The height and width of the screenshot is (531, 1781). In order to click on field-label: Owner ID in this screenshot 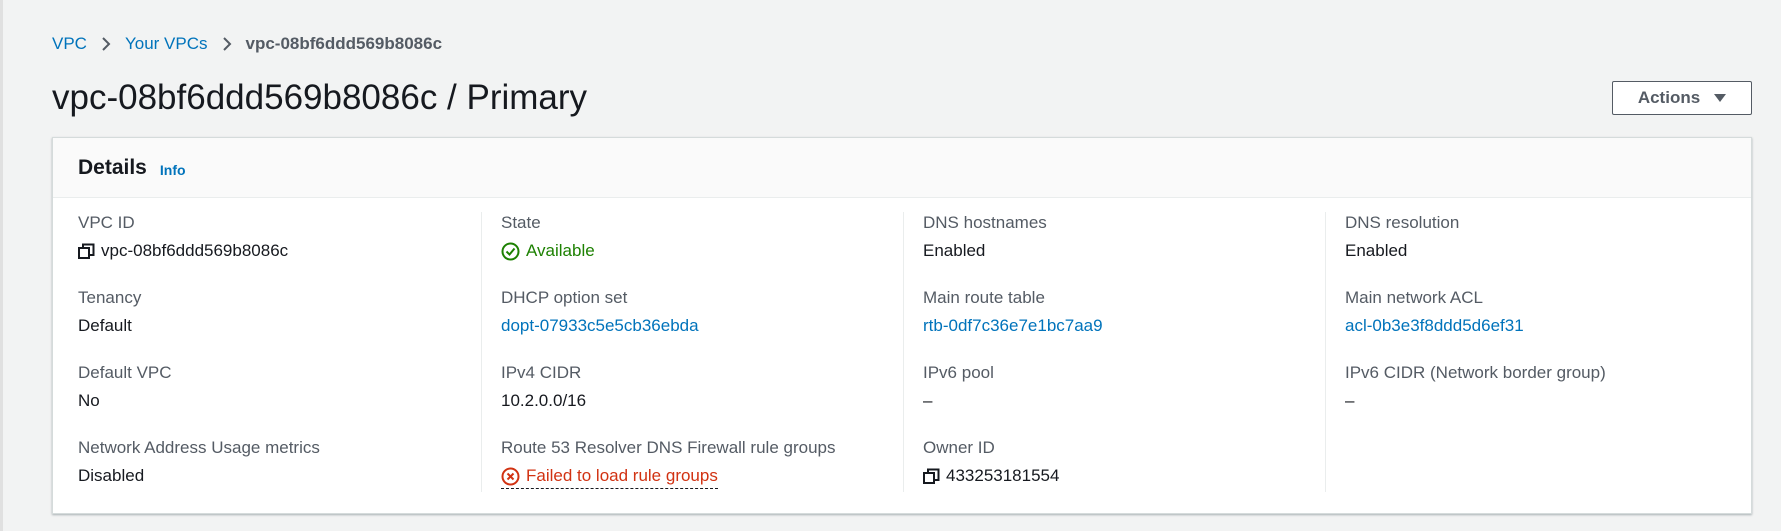, I will do `click(959, 447)`.